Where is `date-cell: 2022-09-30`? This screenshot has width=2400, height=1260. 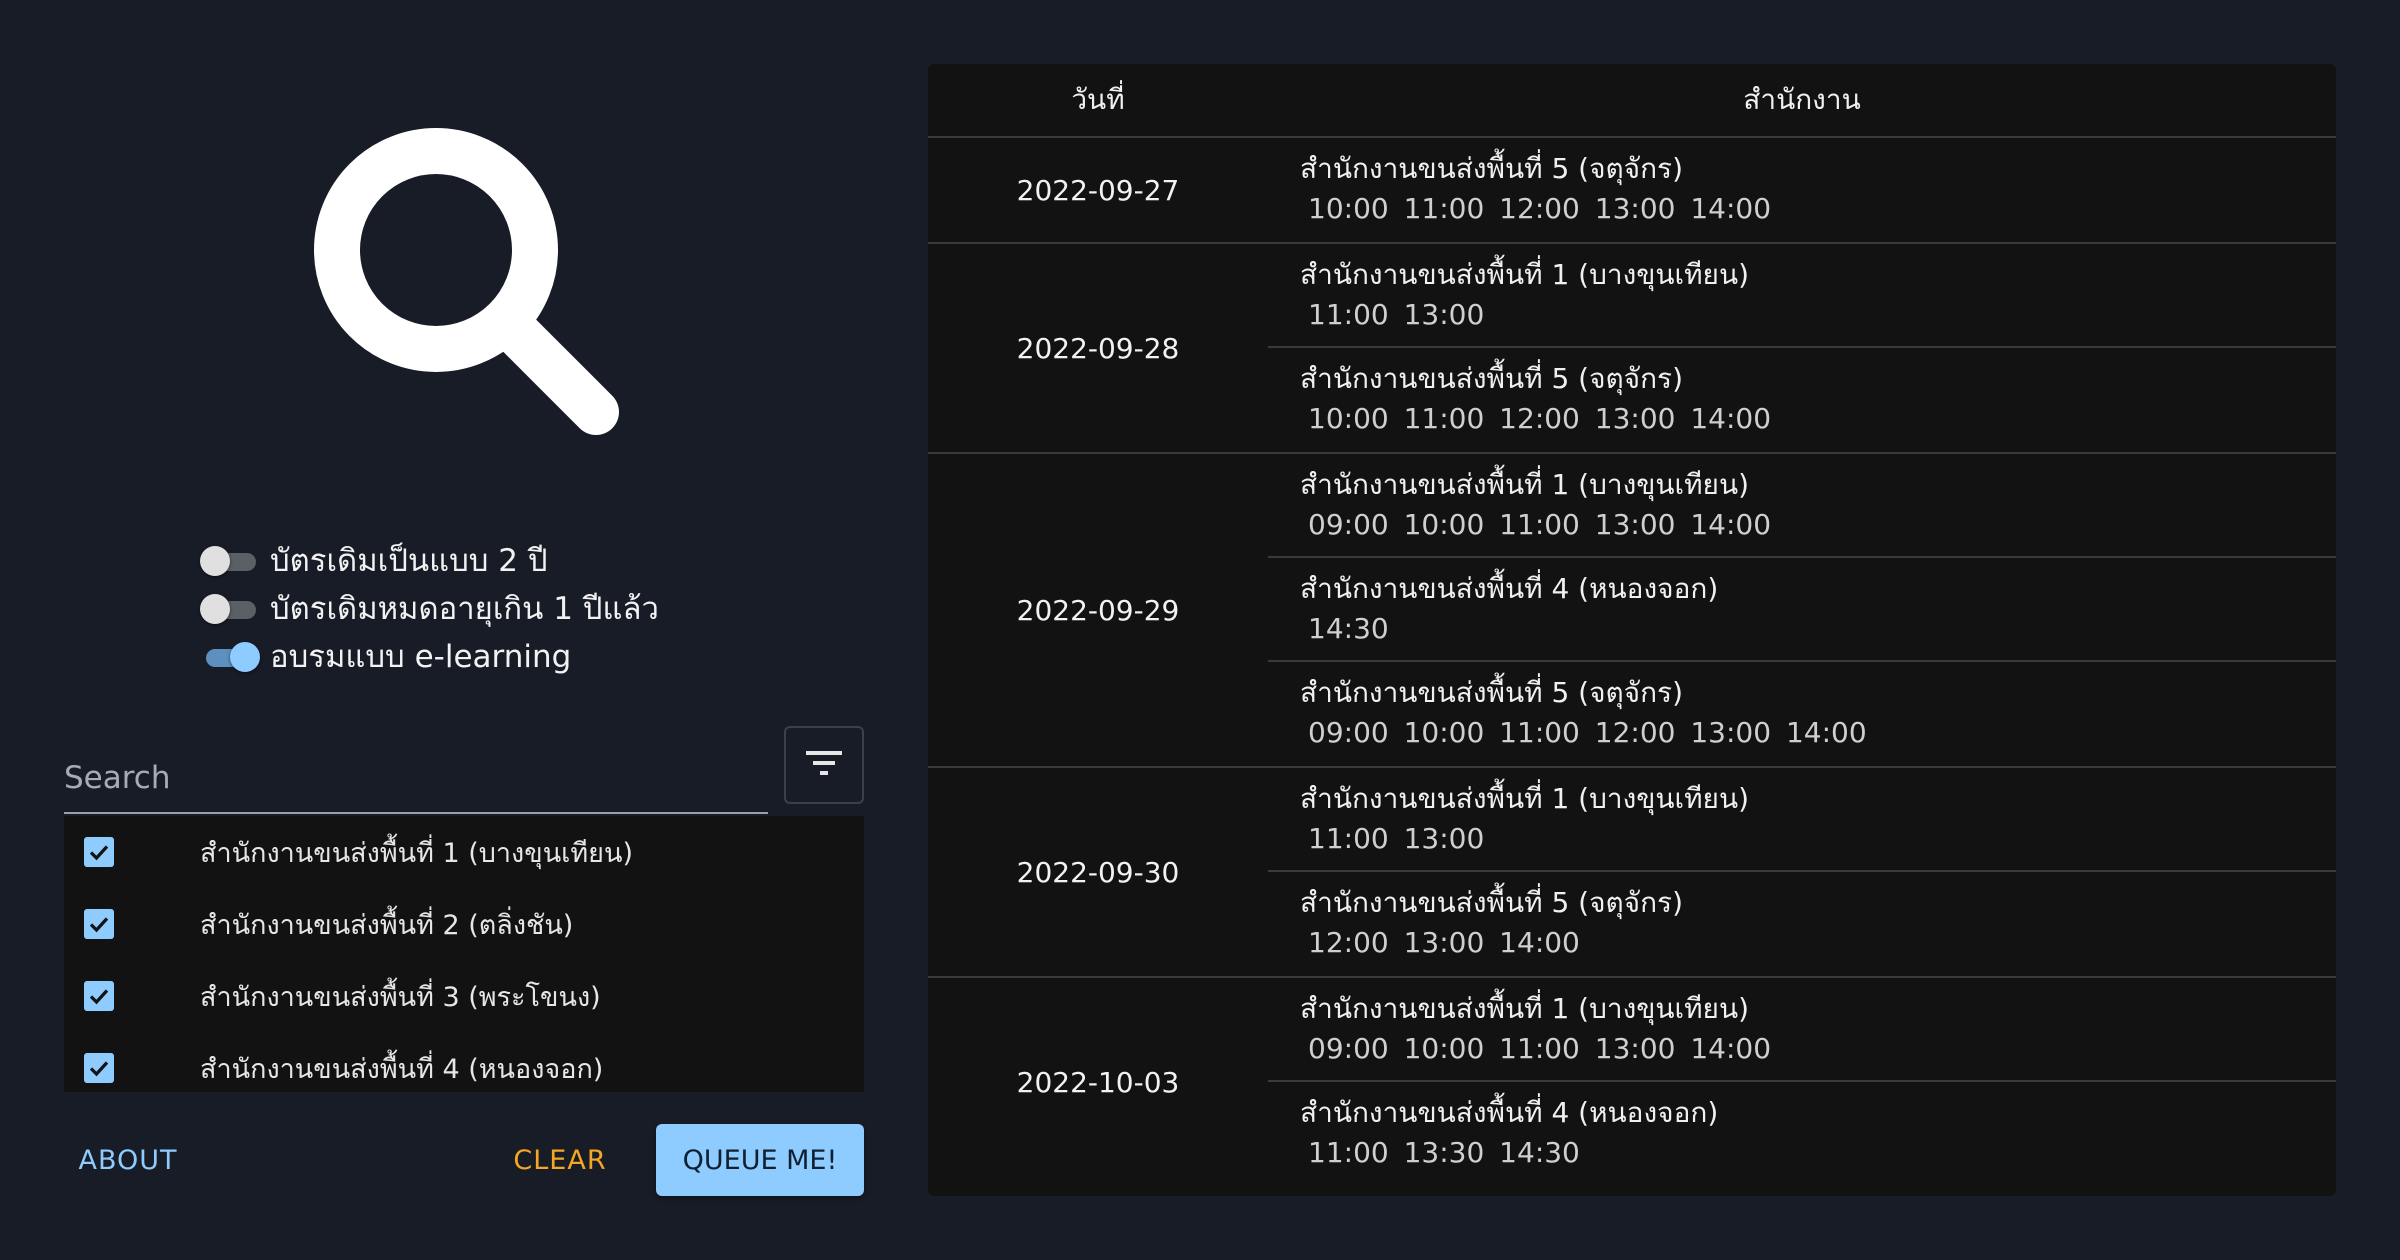 date-cell: 2022-09-30 is located at coordinates (1098, 872).